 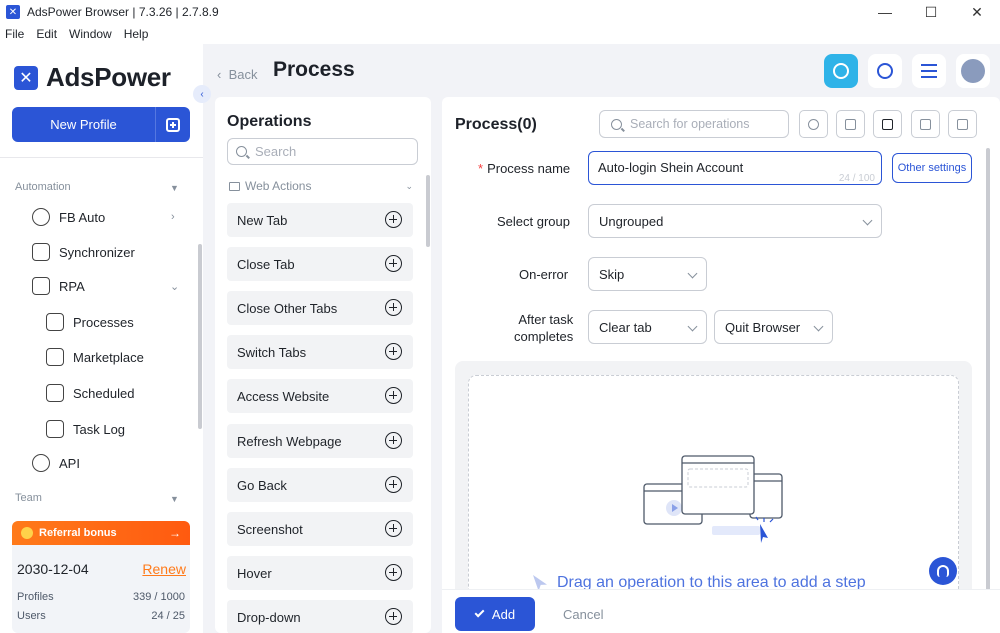 I want to click on menu-window: Window, so click(x=90, y=34).